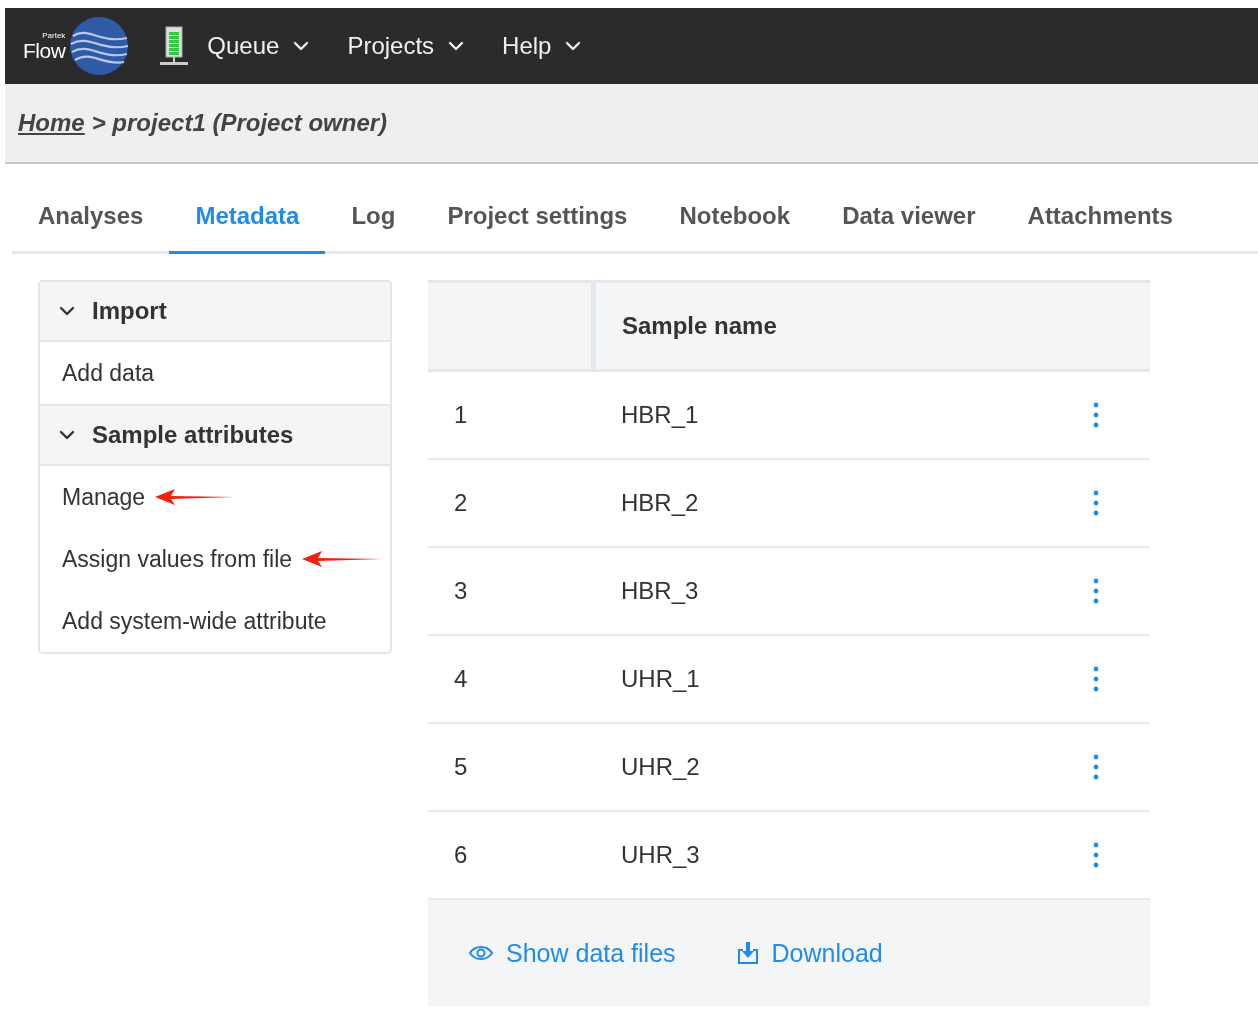  What do you see at coordinates (44, 50) in the screenshot?
I see `logo-text: Flow` at bounding box center [44, 50].